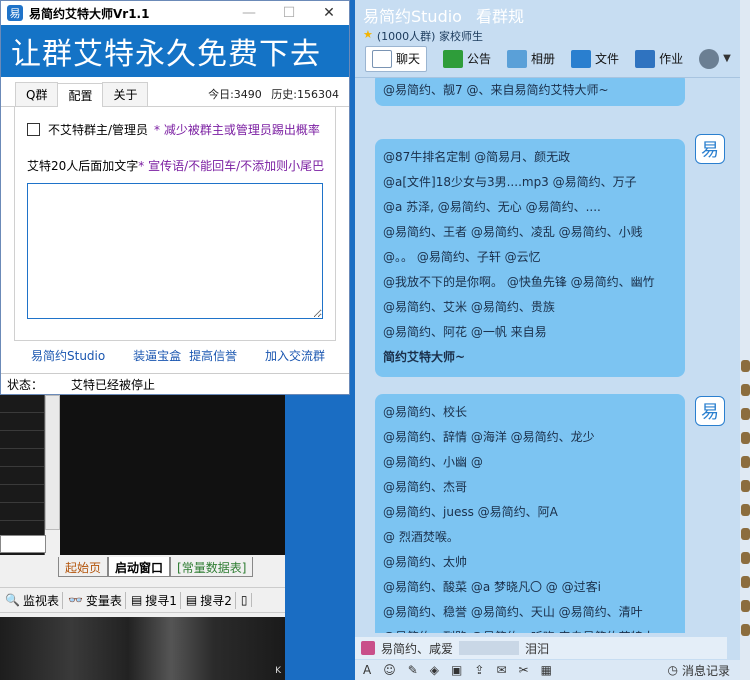  What do you see at coordinates (434, 670) in the screenshot?
I see `shake-icon: ◈` at bounding box center [434, 670].